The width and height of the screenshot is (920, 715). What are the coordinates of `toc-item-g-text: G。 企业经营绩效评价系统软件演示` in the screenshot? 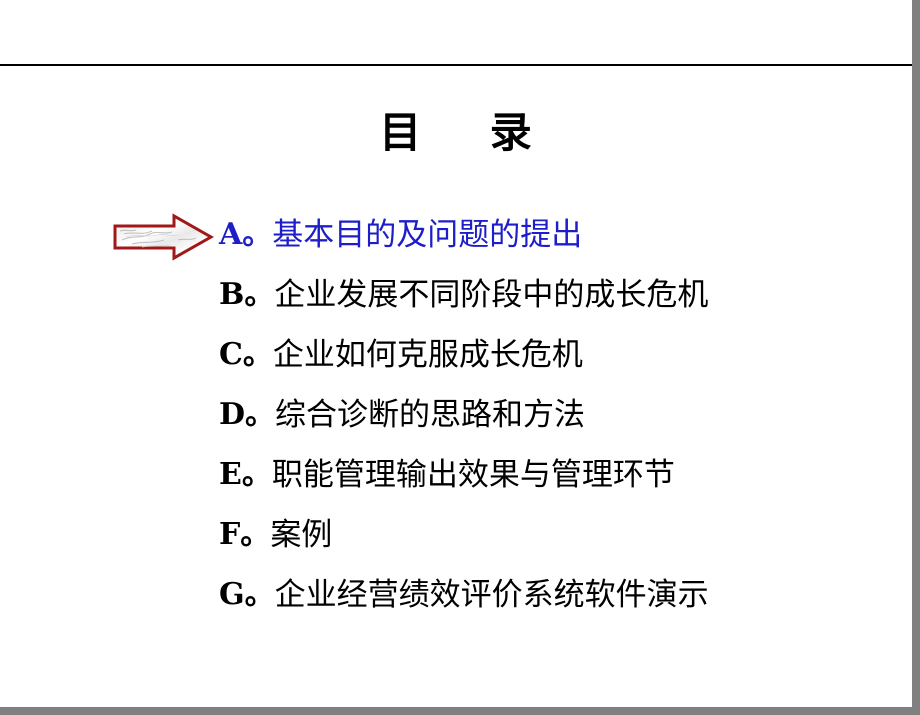 It's located at (464, 595).